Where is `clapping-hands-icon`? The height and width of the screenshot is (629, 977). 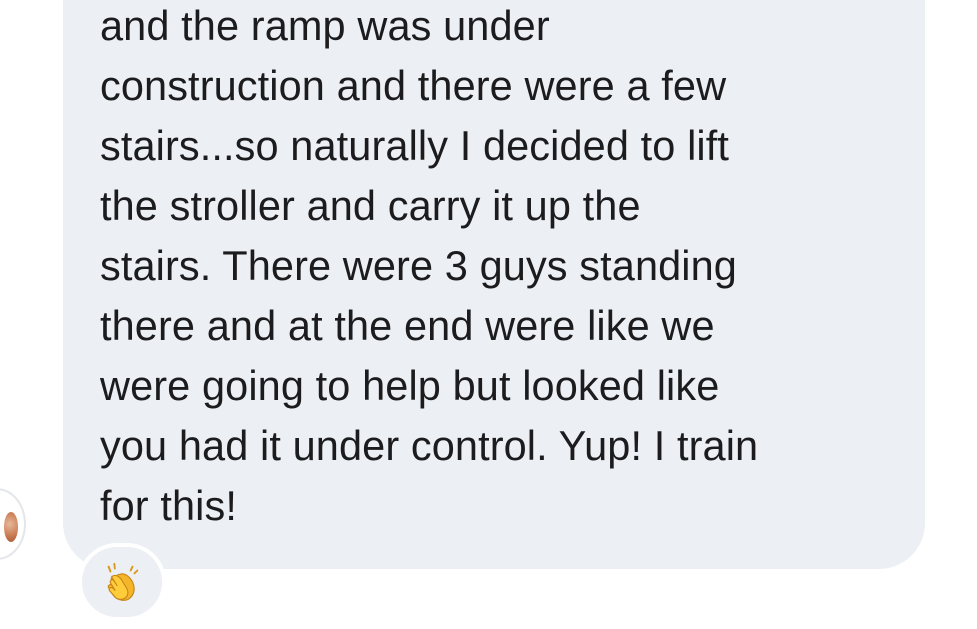
clapping-hands-icon is located at coordinates (123, 581).